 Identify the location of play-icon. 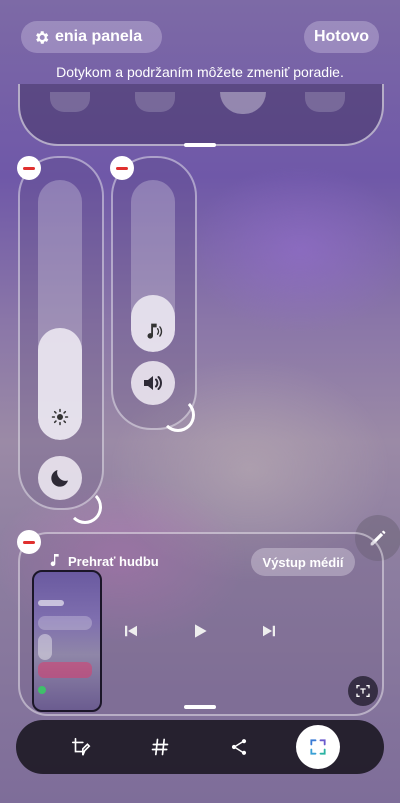
(200, 631).